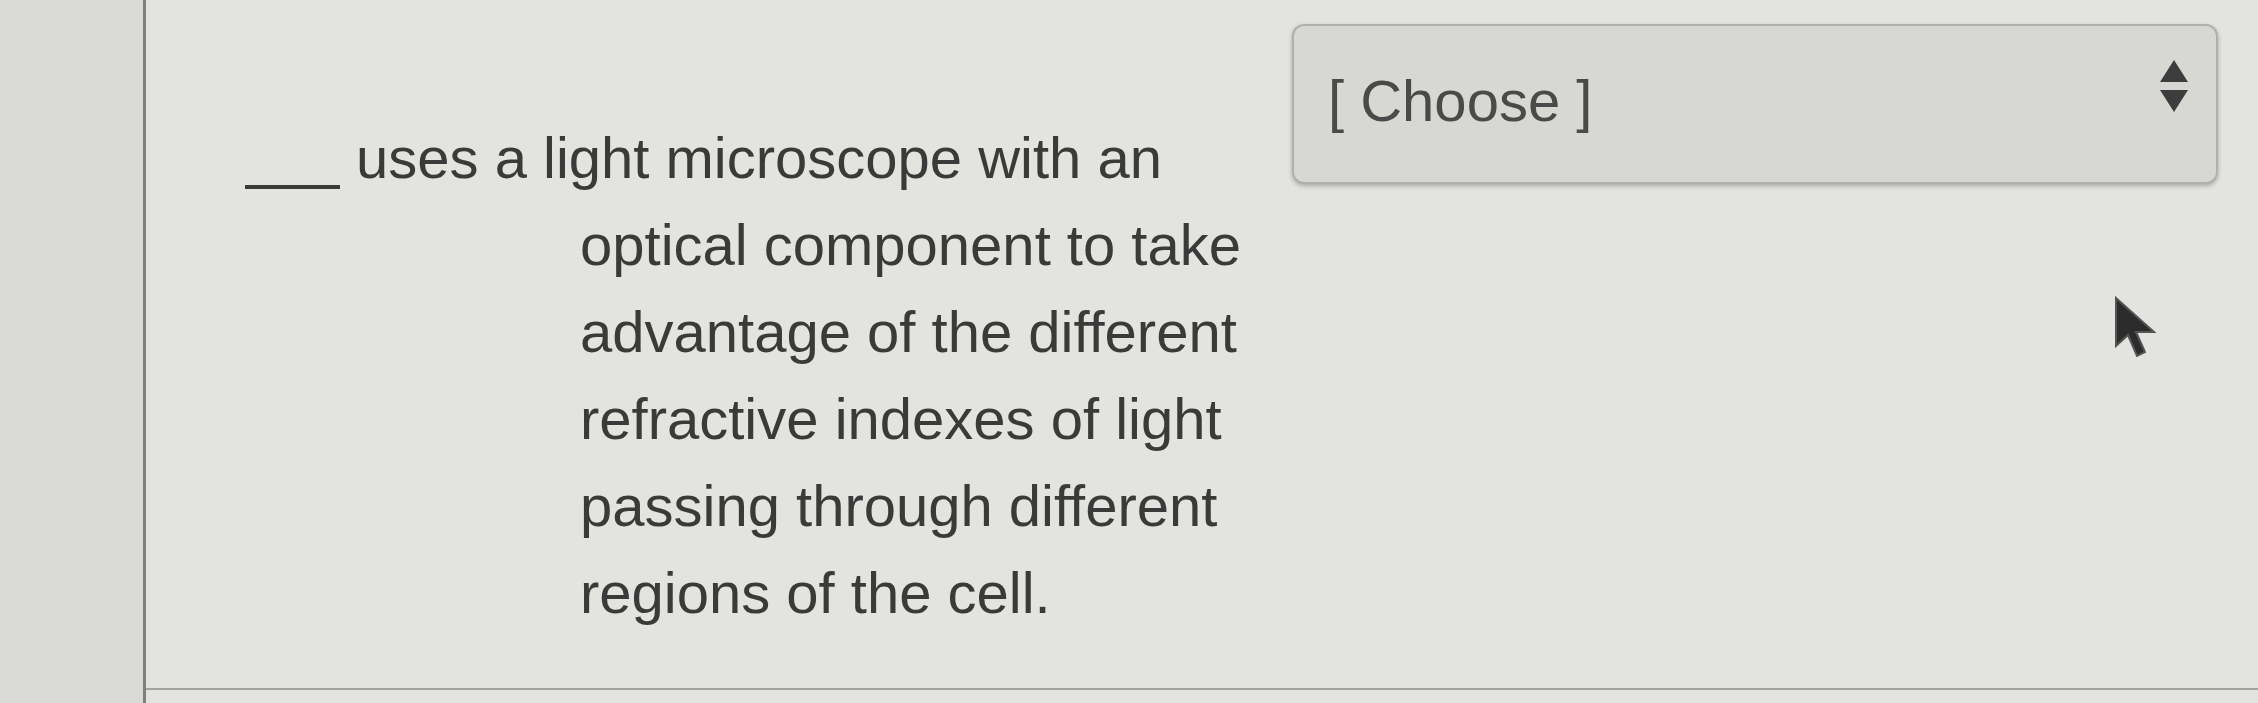 The image size is (2258, 703). I want to click on up-down-arrows-icon, so click(2174, 86).